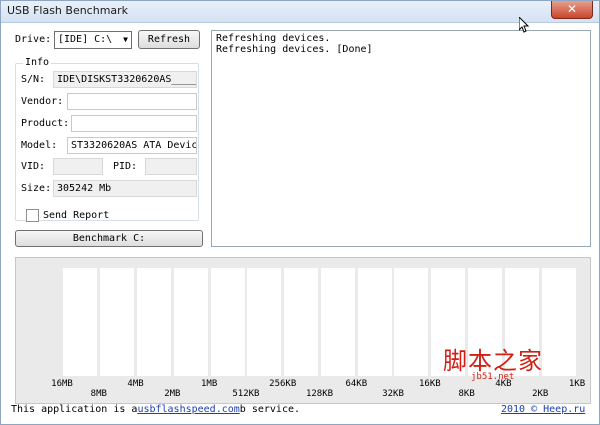 Image resolution: width=600 pixels, height=425 pixels. I want to click on model-label: Model:, so click(39, 145).